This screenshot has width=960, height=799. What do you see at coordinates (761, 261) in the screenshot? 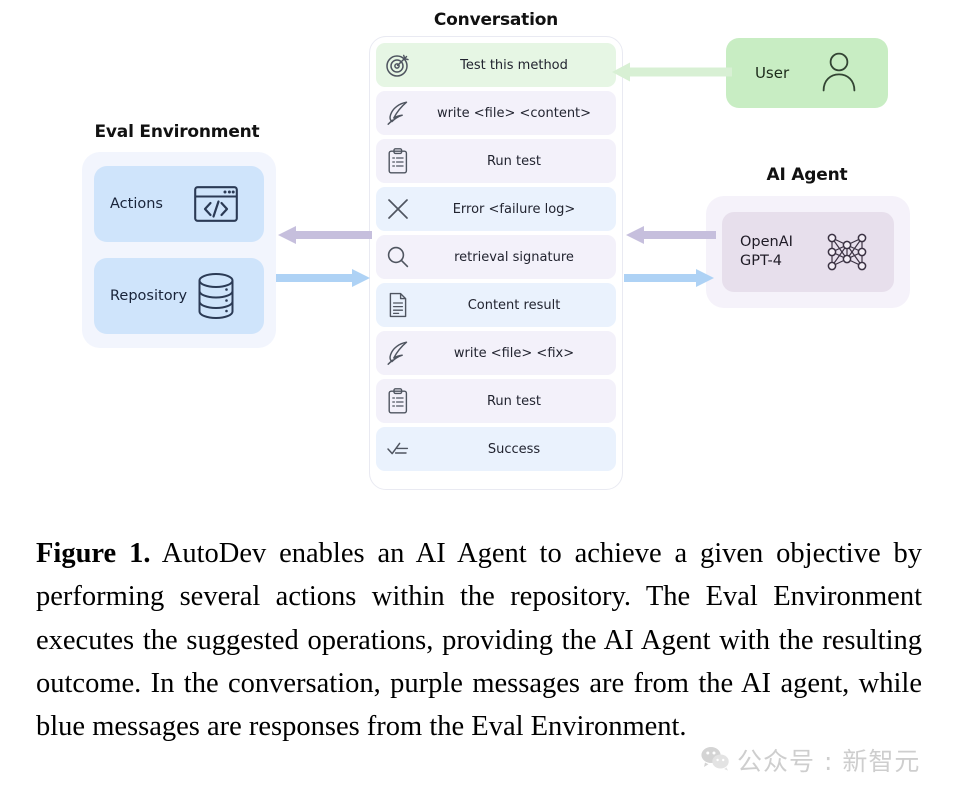
I see `ai-agent-model-line2: GPT-4` at bounding box center [761, 261].